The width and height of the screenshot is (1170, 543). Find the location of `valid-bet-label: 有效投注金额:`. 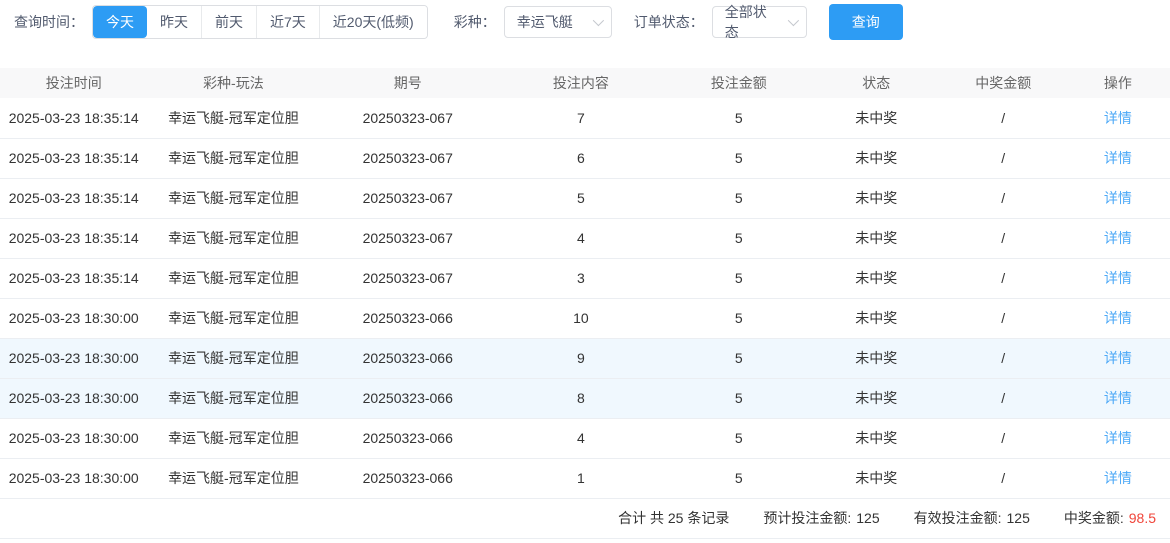

valid-bet-label: 有效投注金额: is located at coordinates (957, 518).